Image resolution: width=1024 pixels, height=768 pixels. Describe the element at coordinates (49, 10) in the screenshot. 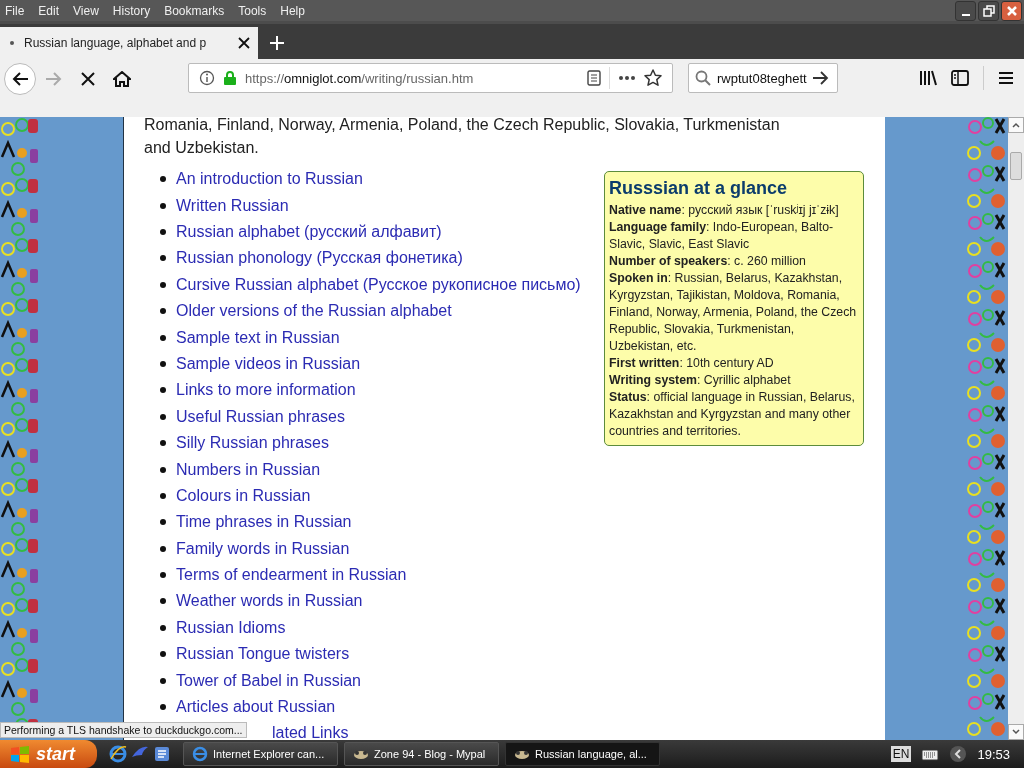

I see `menu-item: Edit` at that location.